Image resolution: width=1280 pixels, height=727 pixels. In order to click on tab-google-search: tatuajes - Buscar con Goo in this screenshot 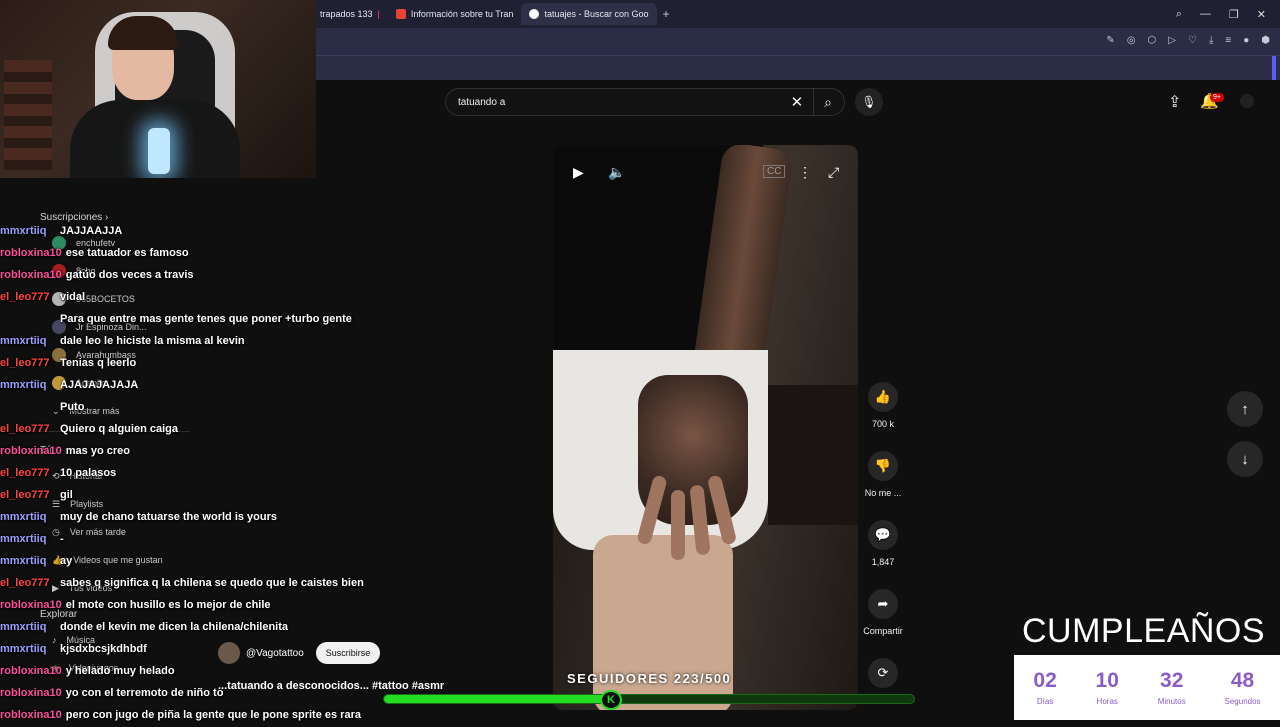, I will do `click(589, 14)`.